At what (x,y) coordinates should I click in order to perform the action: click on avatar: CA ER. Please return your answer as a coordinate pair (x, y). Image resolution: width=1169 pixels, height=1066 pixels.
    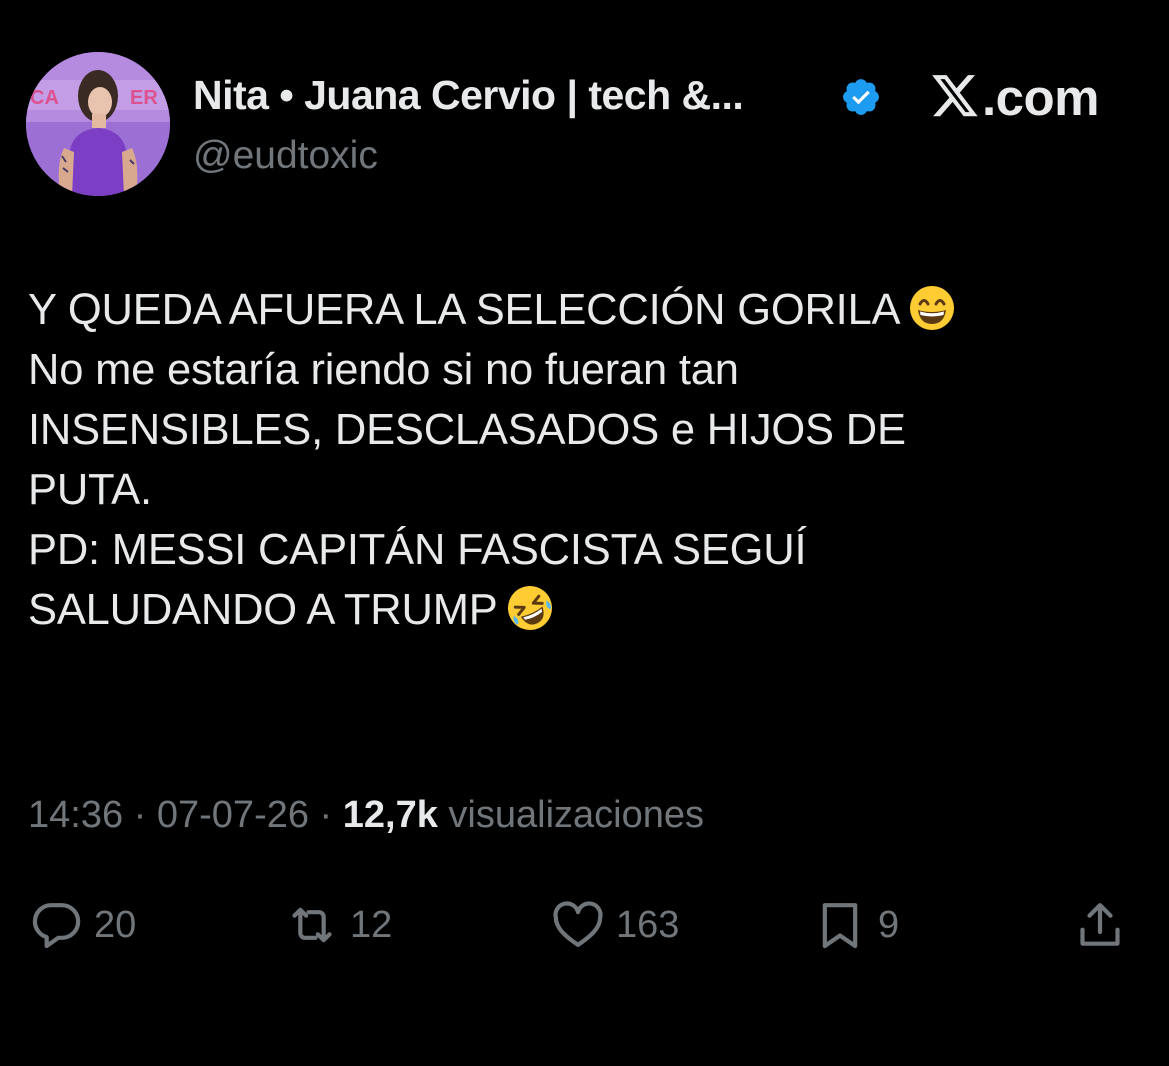
    Looking at the image, I should click on (98, 124).